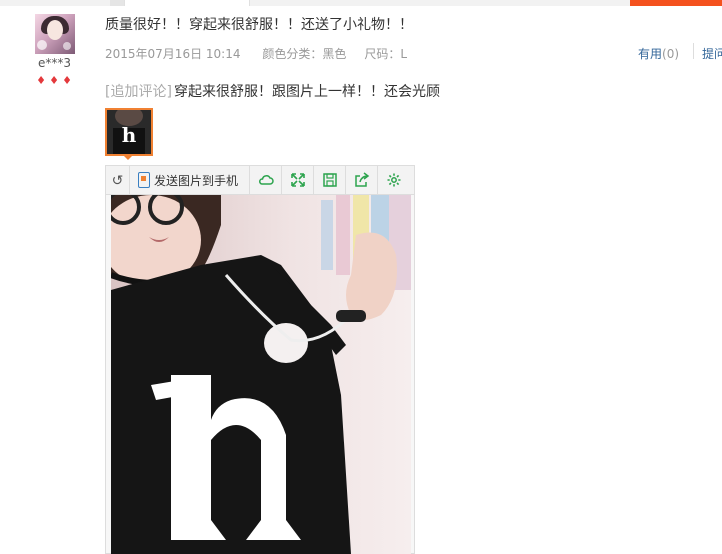 The width and height of the screenshot is (722, 554). I want to click on settings-icon, so click(394, 180).